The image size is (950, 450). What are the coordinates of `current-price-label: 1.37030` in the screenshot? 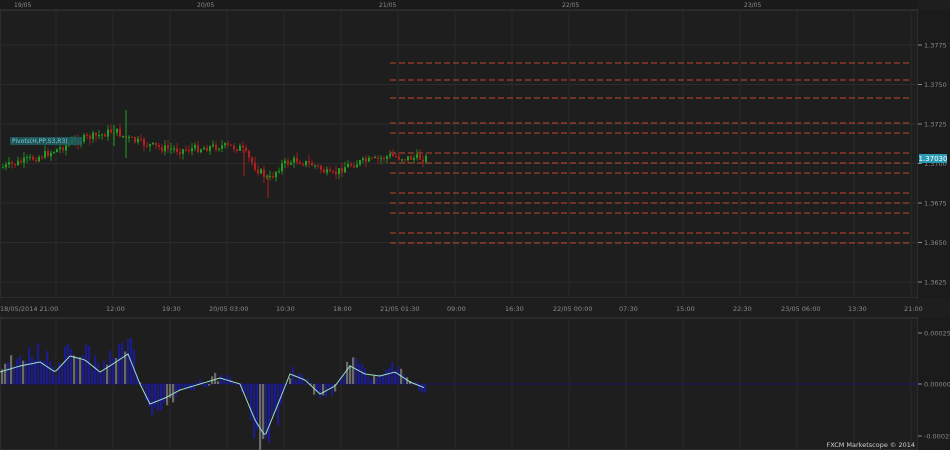 It's located at (933, 159).